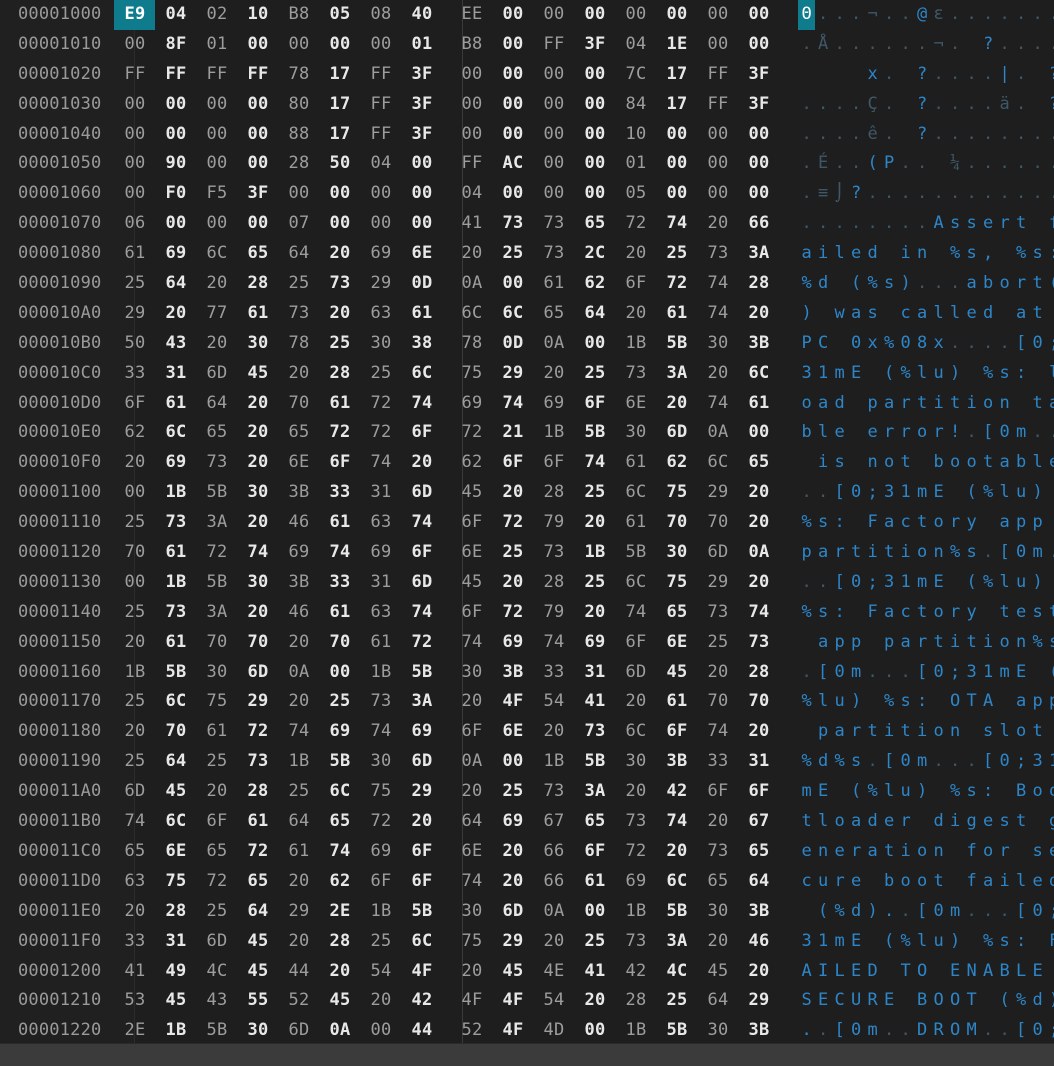 Image resolution: width=1054 pixels, height=1066 pixels. I want to click on hex-byte: 41, so click(471, 224).